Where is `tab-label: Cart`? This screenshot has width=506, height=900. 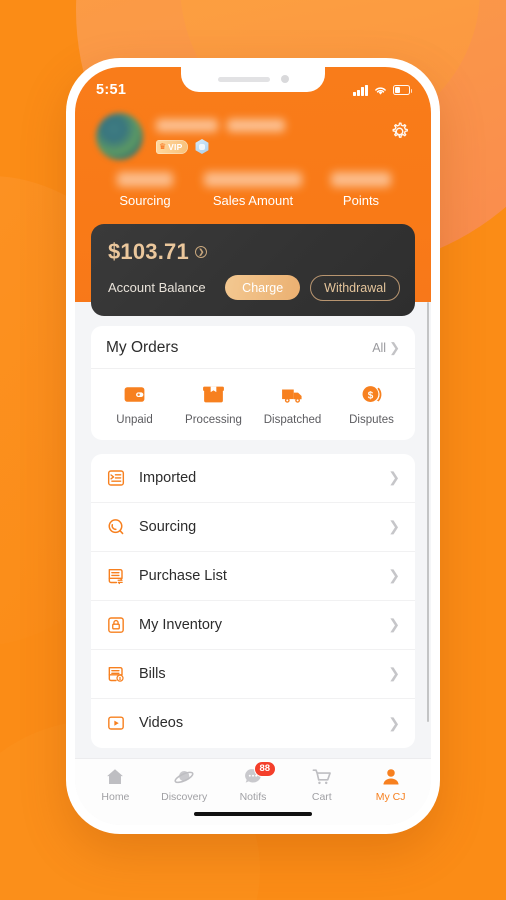
tab-label: Cart is located at coordinates (321, 797).